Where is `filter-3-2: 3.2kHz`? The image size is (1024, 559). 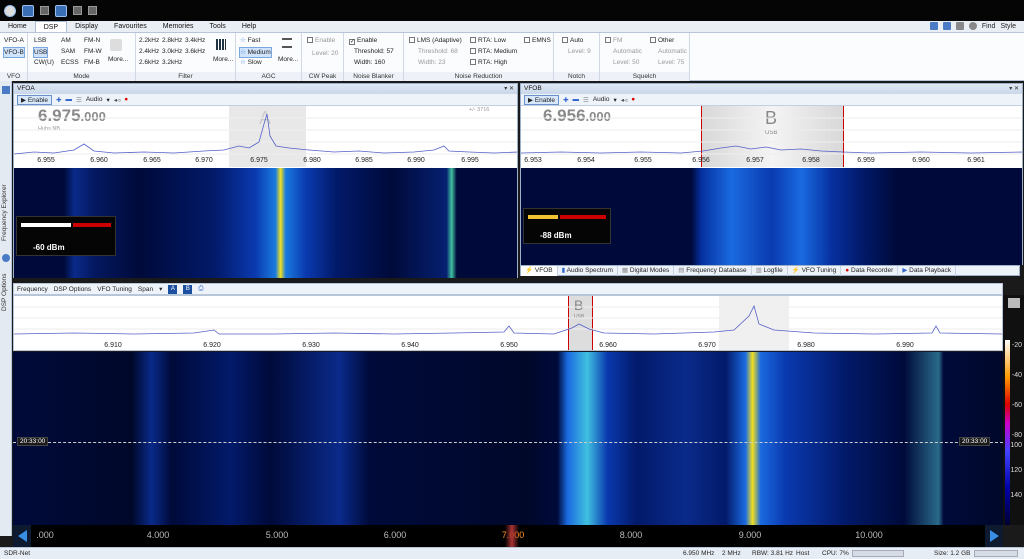 filter-3-2: 3.2kHz is located at coordinates (172, 62).